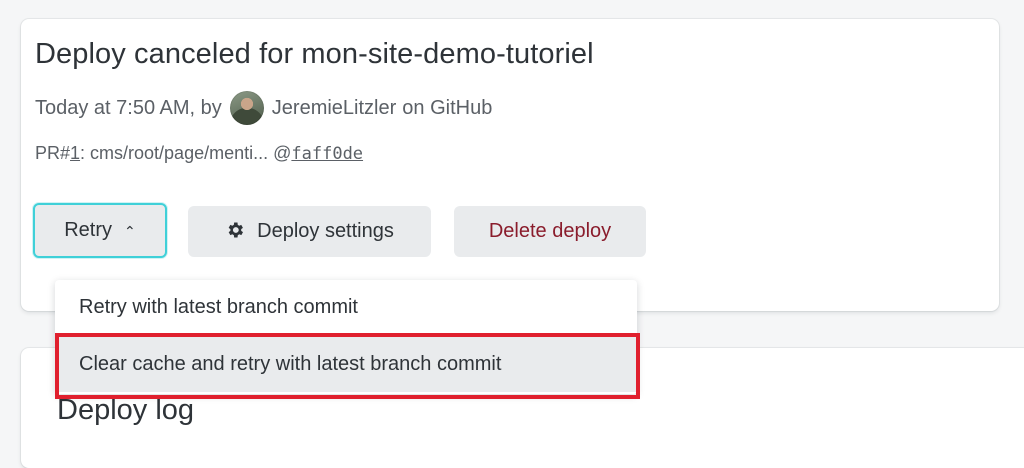  Describe the element at coordinates (235, 232) in the screenshot. I see `gear-icon` at that location.